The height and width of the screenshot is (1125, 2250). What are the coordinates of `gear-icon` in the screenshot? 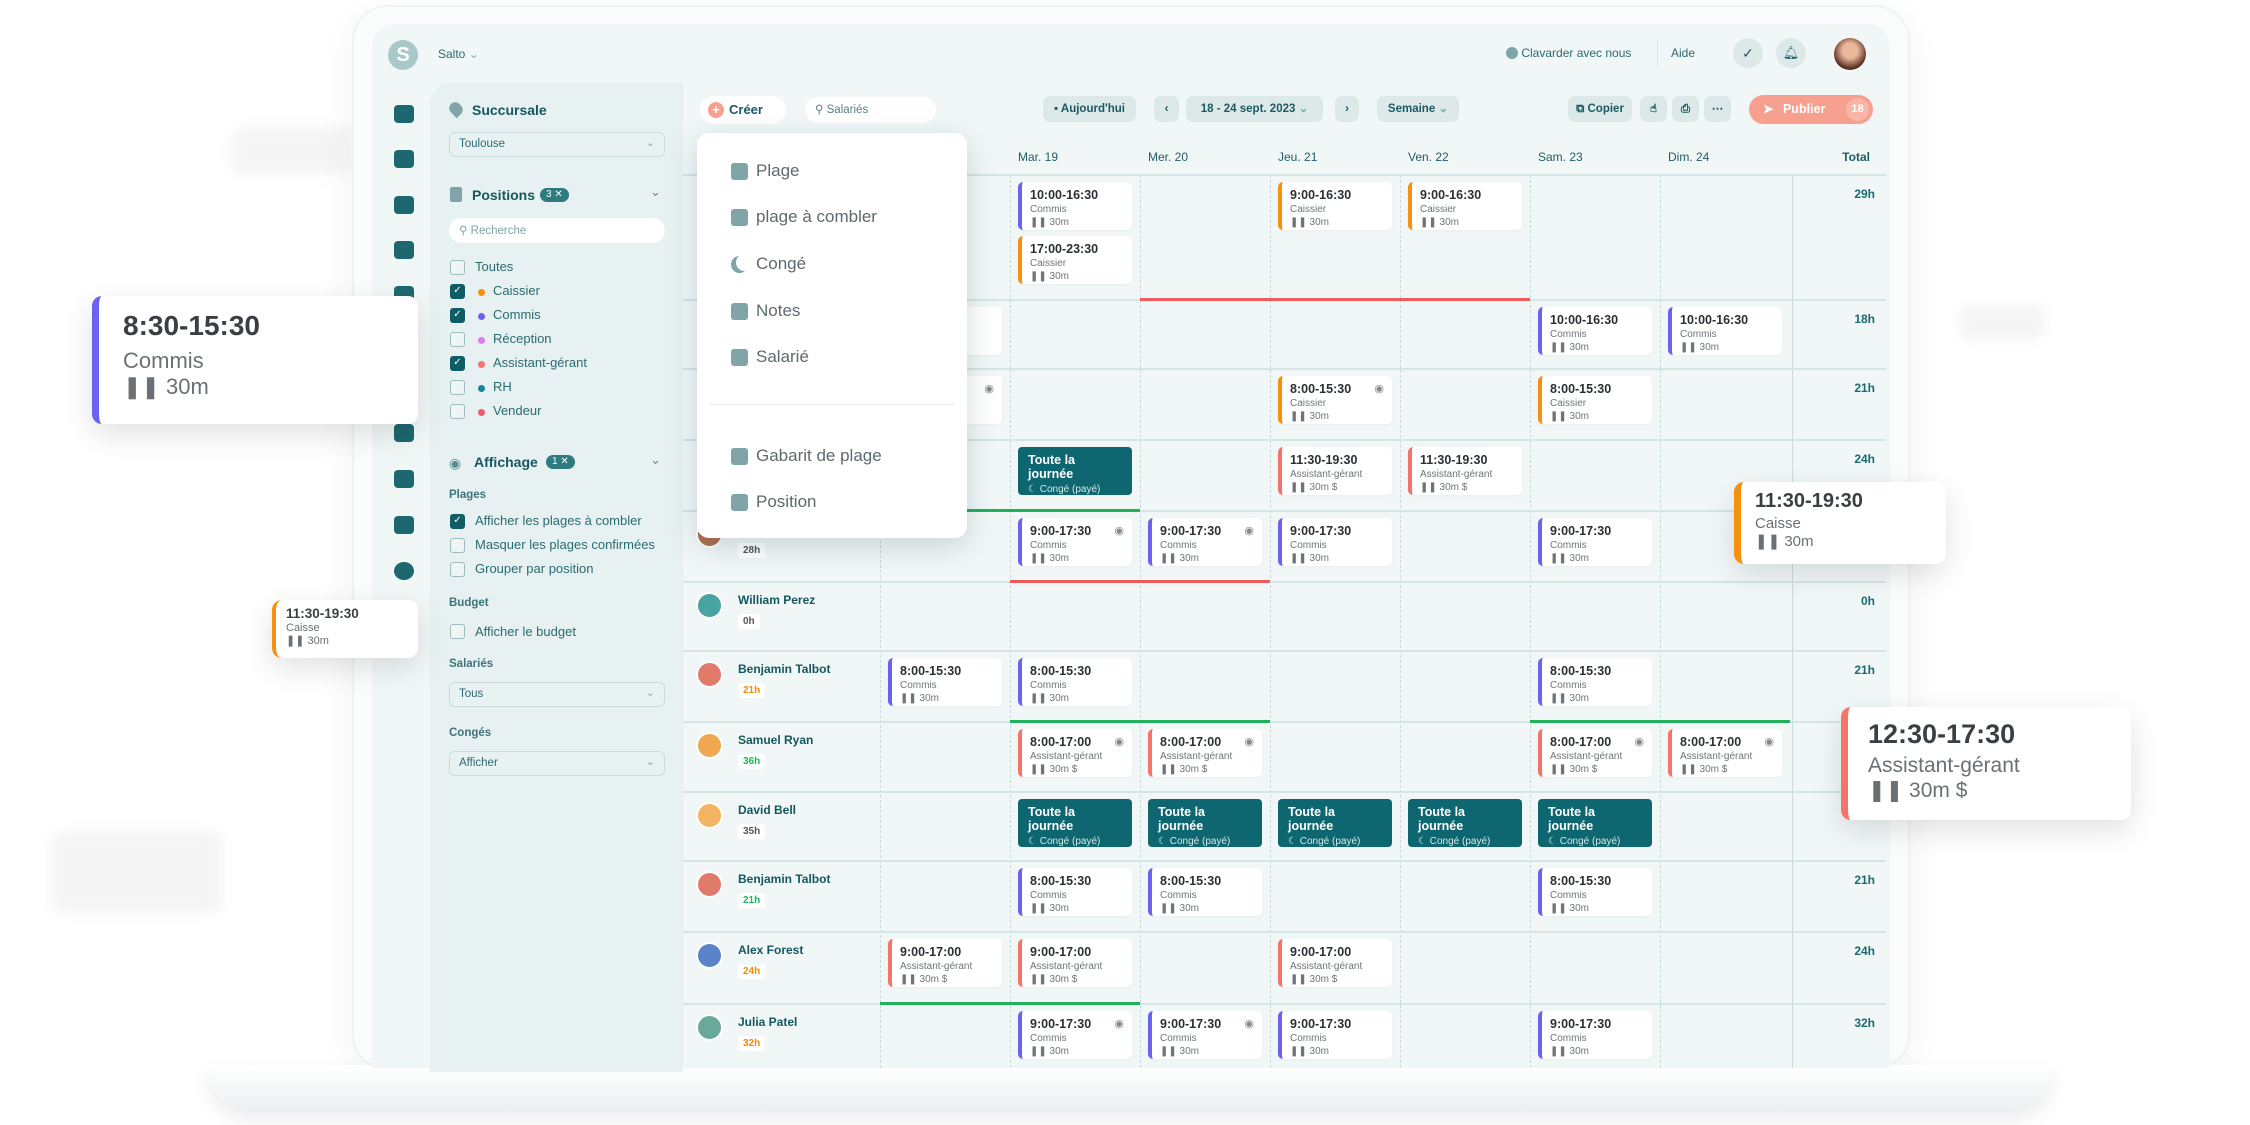 It's located at (404, 571).